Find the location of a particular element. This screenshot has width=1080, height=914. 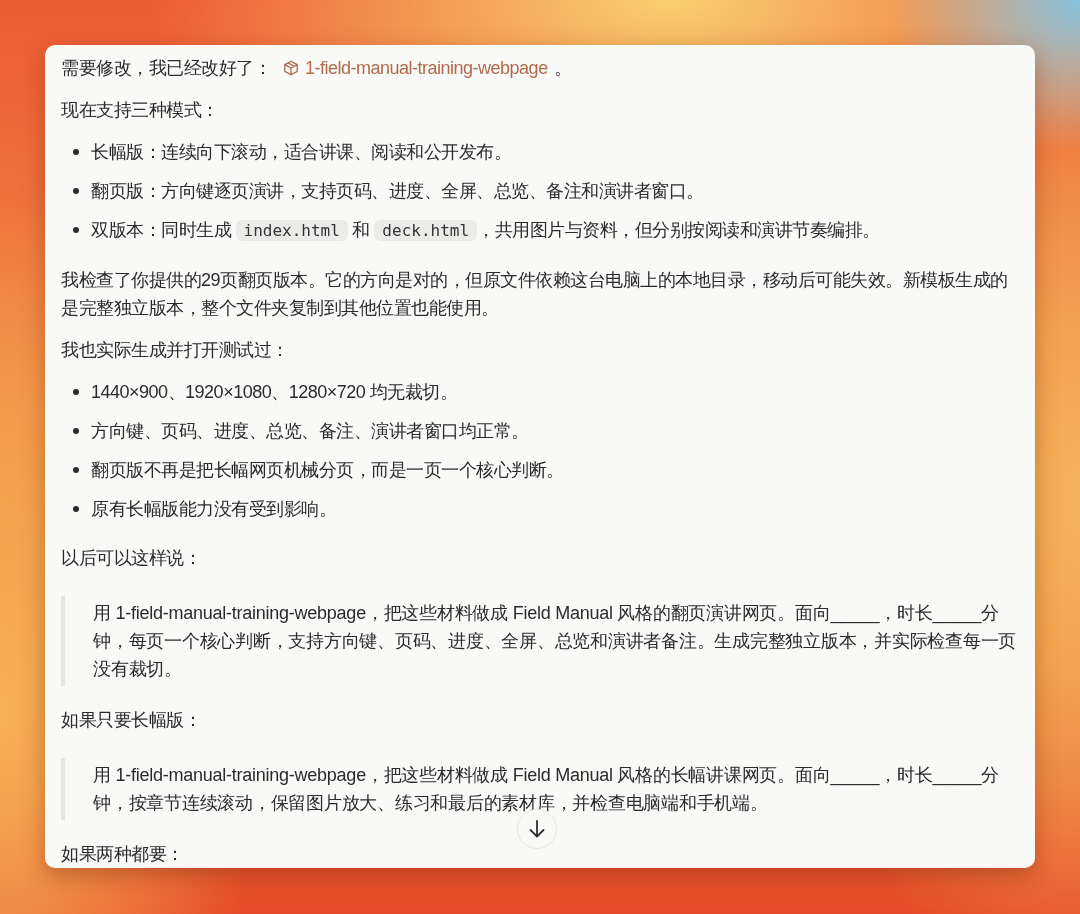

message-text: 需要修改，我已经改好了： 1-field-manual-training-webpage 。 is located at coordinates (540, 68).